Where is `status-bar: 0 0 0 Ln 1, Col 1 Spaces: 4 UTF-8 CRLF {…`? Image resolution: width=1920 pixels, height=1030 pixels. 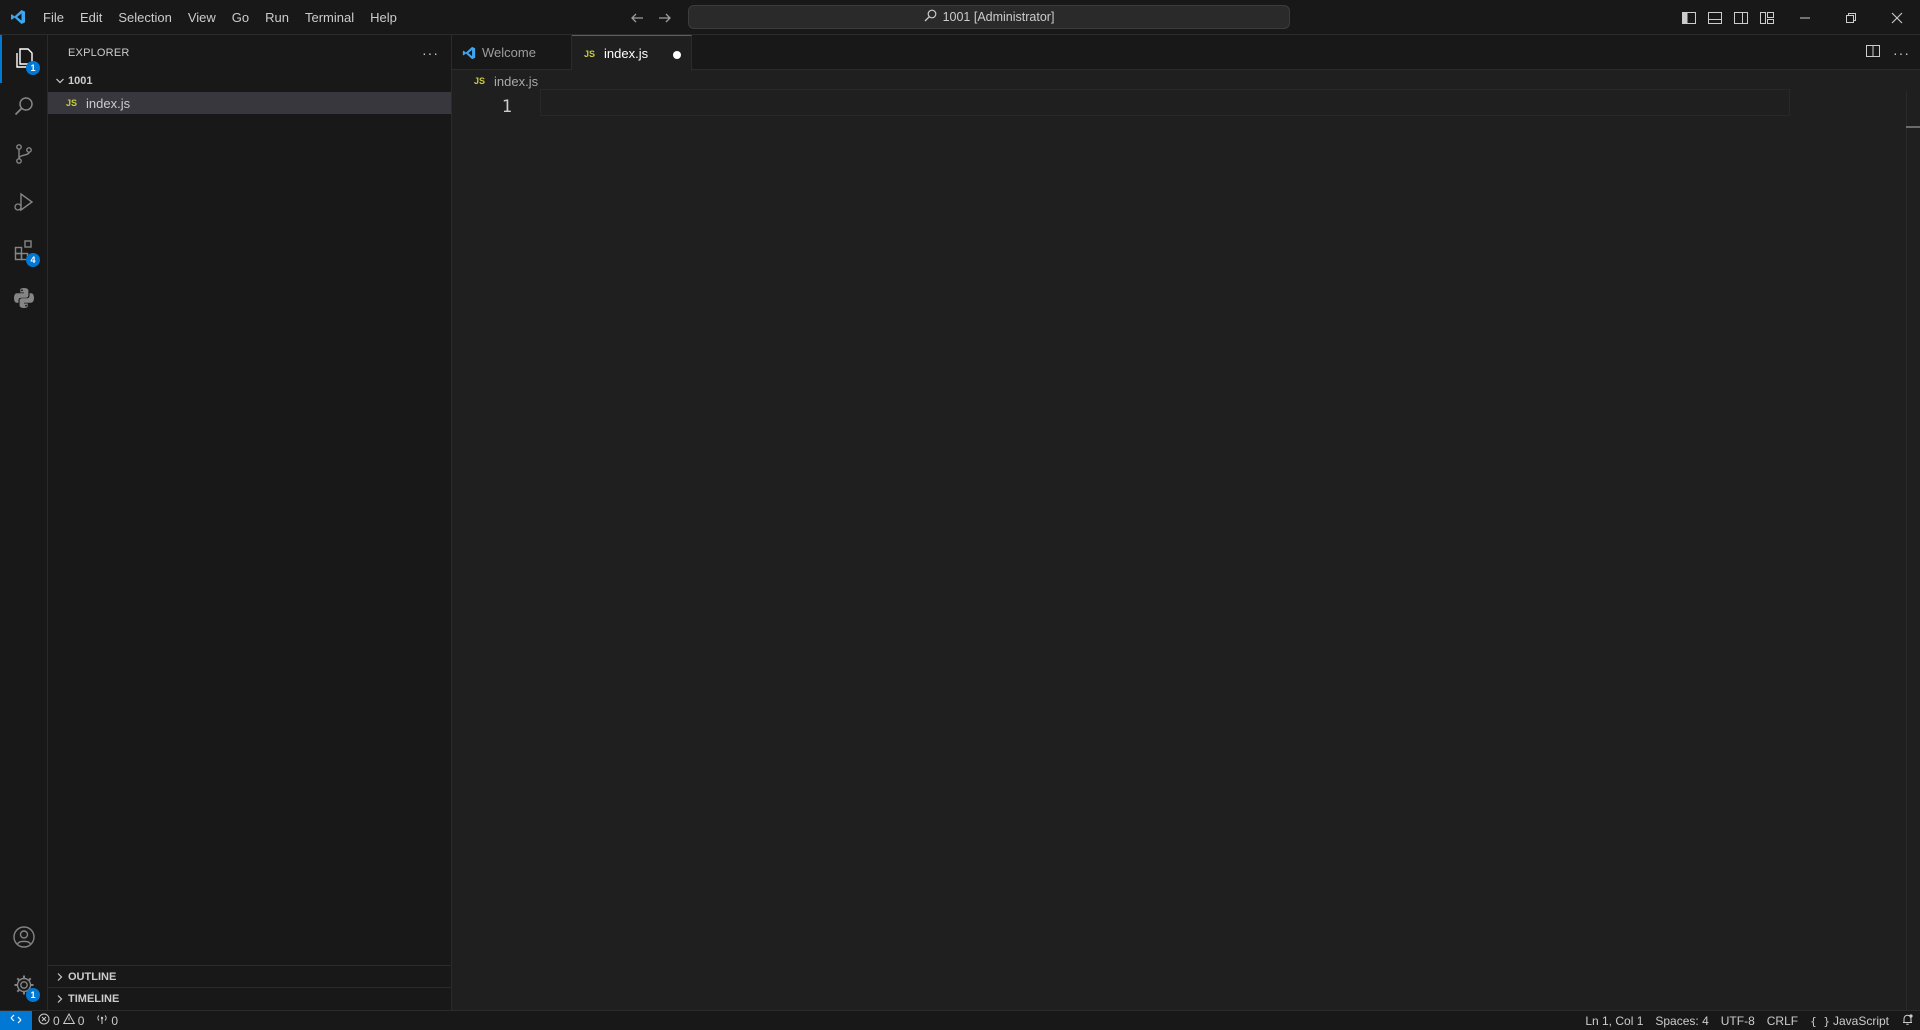
status-bar: 0 0 0 Ln 1, Col 1 Spaces: 4 UTF-8 CRLF {… is located at coordinates (960, 1020).